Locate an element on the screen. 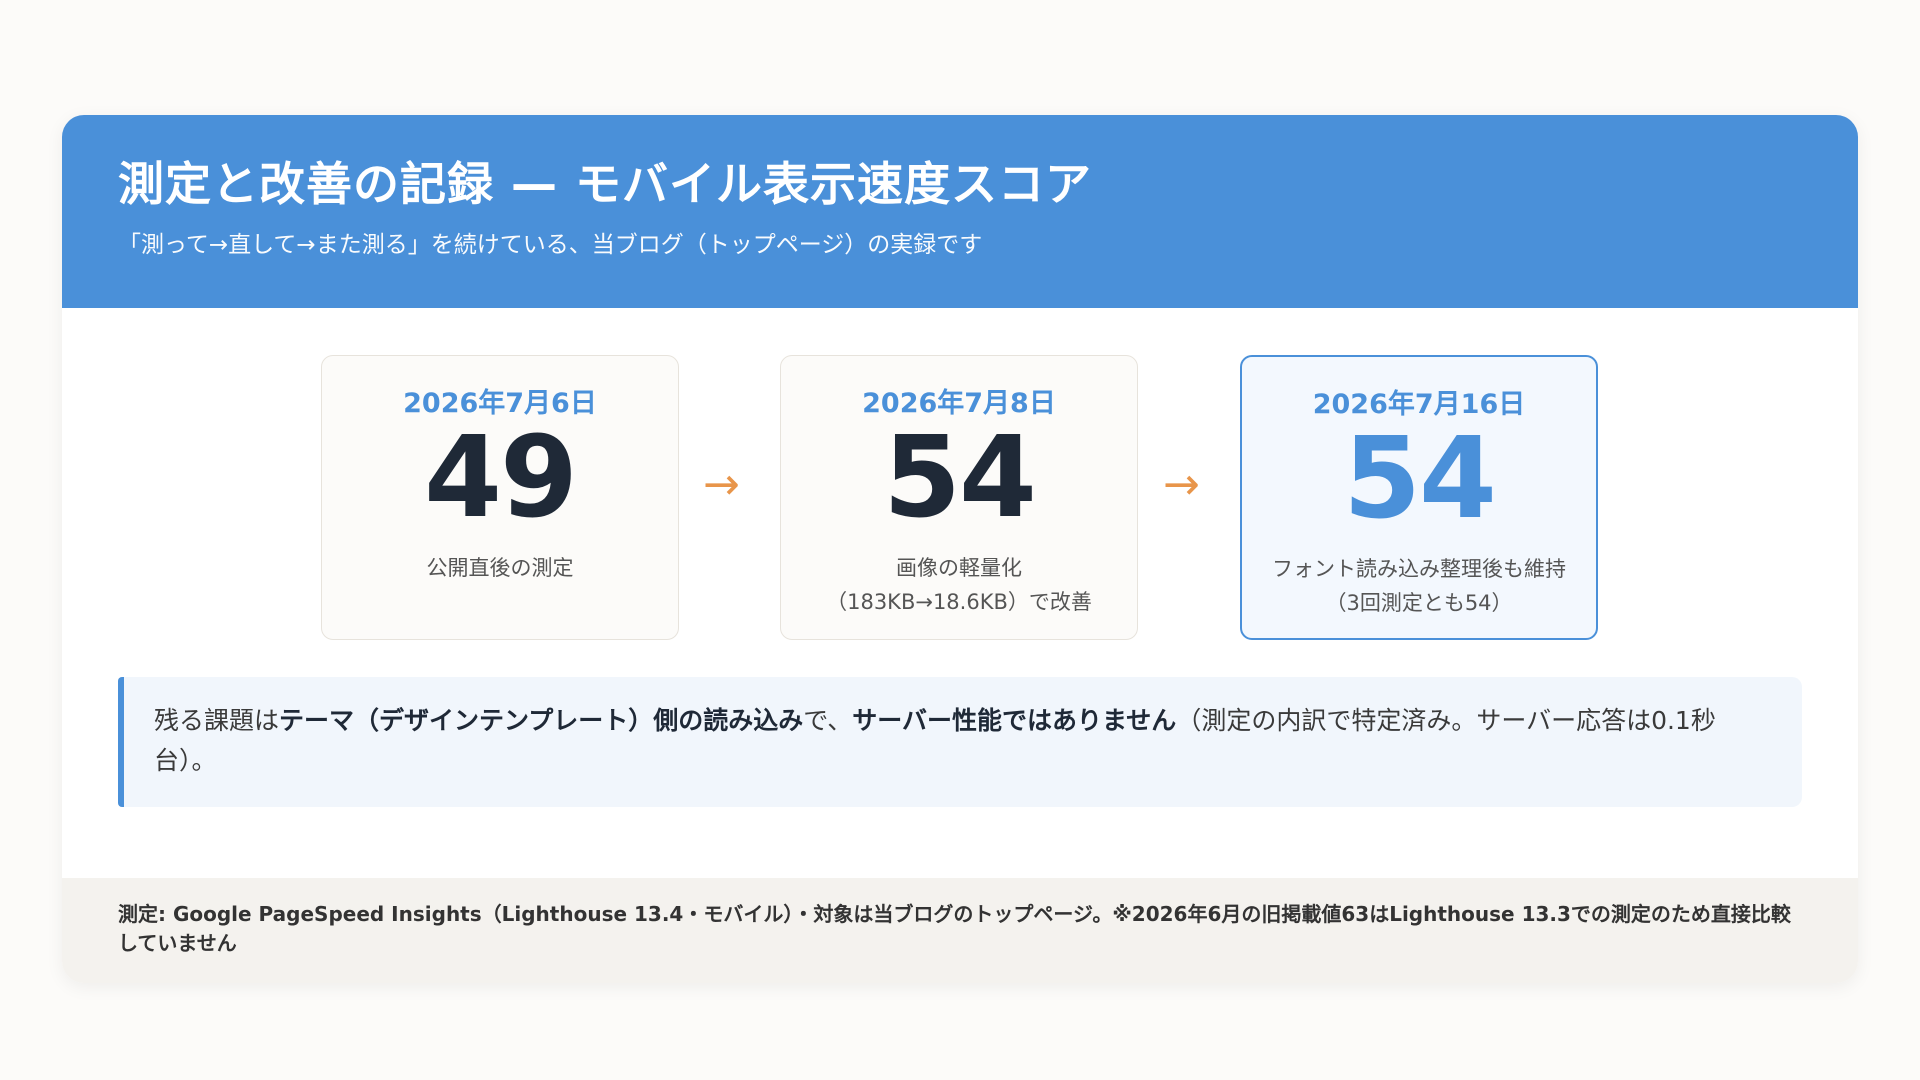 The width and height of the screenshot is (1920, 1080). stage-note: フォント読み込み整理後も維持 （3回測定とも54） is located at coordinates (1419, 586).